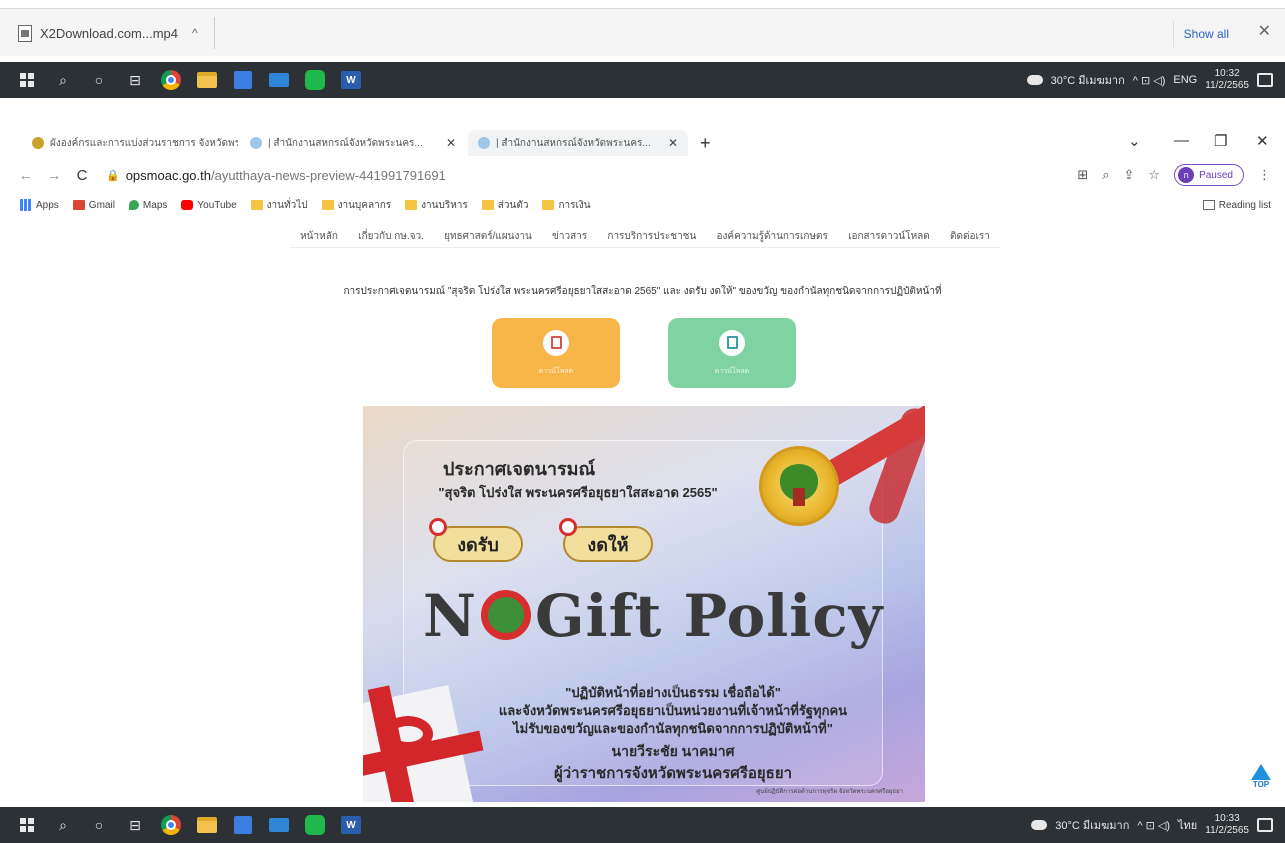  Describe the element at coordinates (476, 540) in the screenshot. I see `no-receive-badge: งดรับ` at that location.